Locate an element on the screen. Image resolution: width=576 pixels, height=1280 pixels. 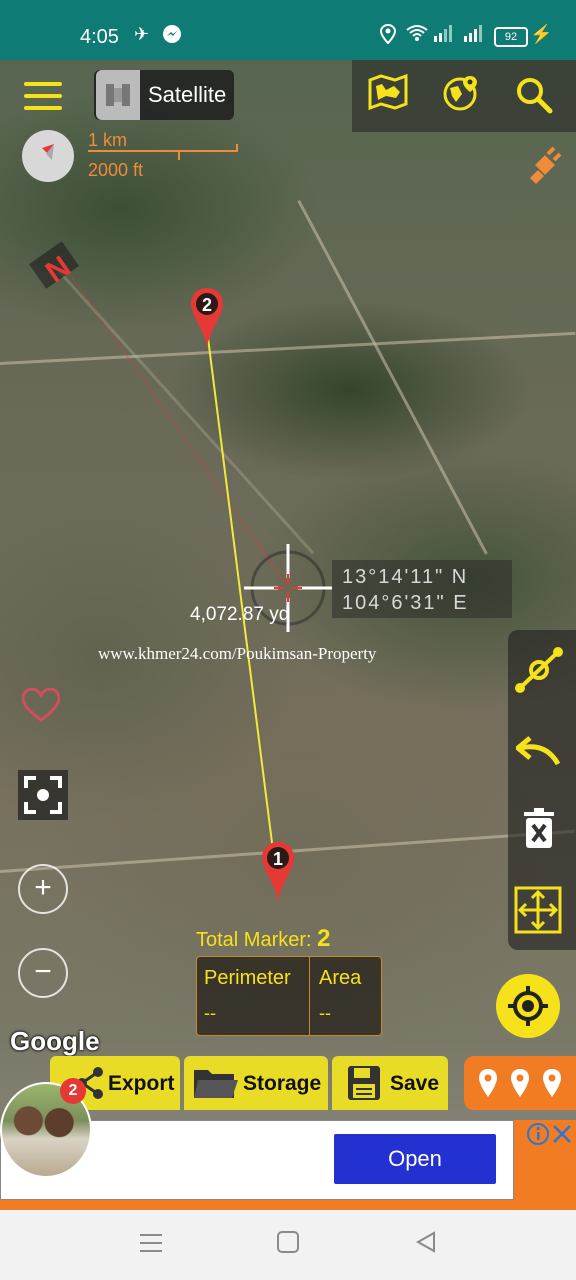
latitude-text: 13°14'11" N is located at coordinates (405, 577).